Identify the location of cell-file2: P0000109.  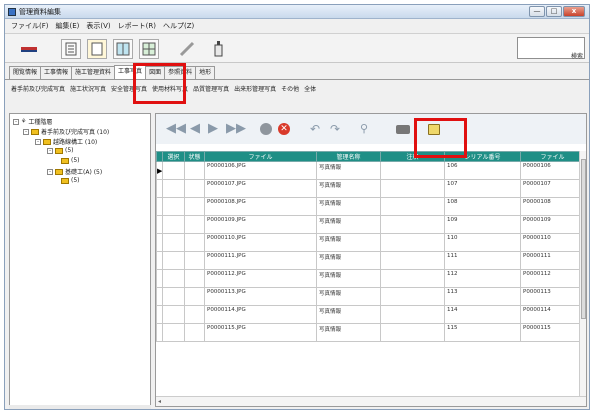
(550, 224).